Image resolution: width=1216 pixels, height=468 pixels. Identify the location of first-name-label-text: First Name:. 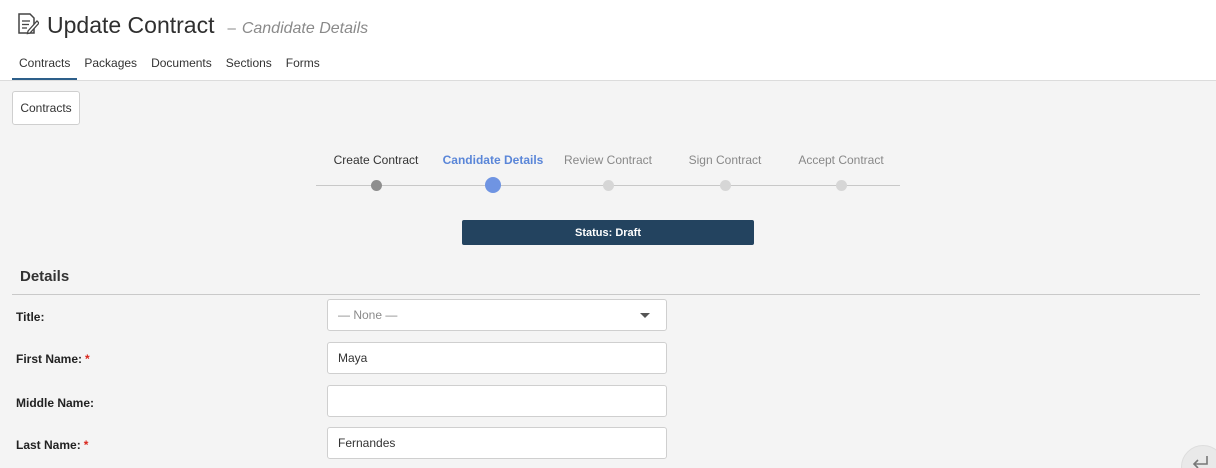
(49, 359).